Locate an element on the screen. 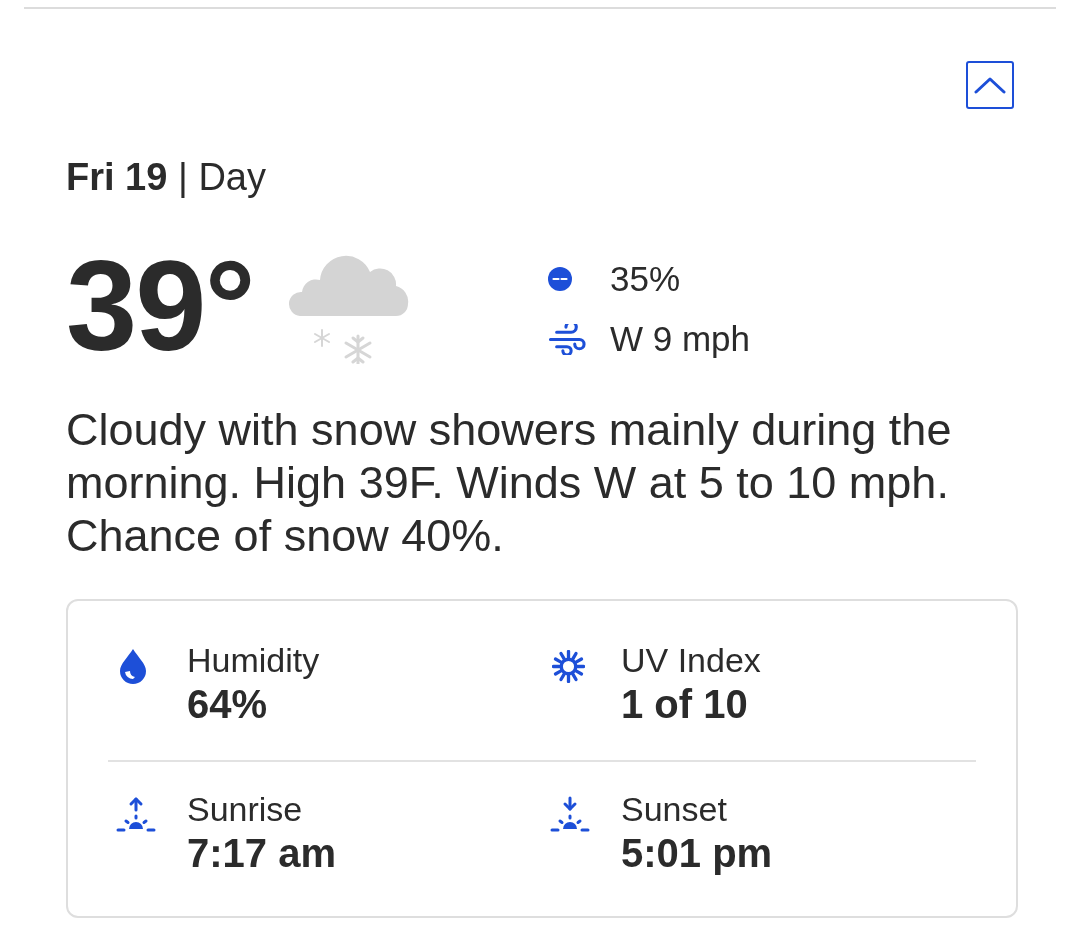  chevron-up-icon is located at coordinates (990, 85).